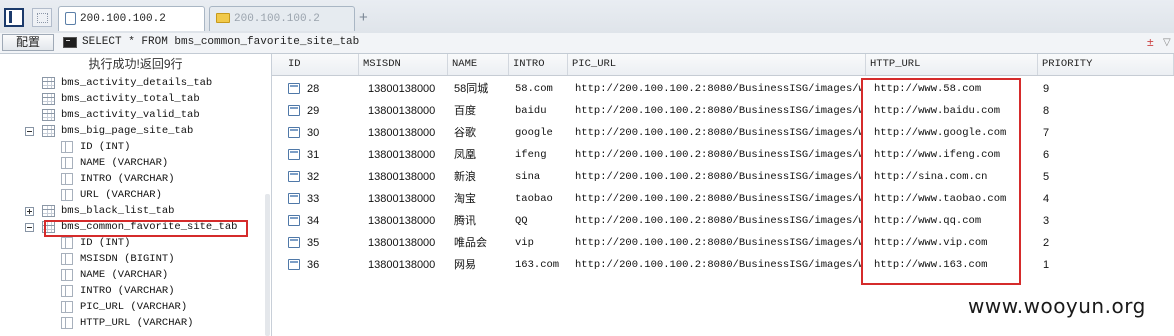  Describe the element at coordinates (952, 64) in the screenshot. I see `column-header: HTTP_URL` at that location.